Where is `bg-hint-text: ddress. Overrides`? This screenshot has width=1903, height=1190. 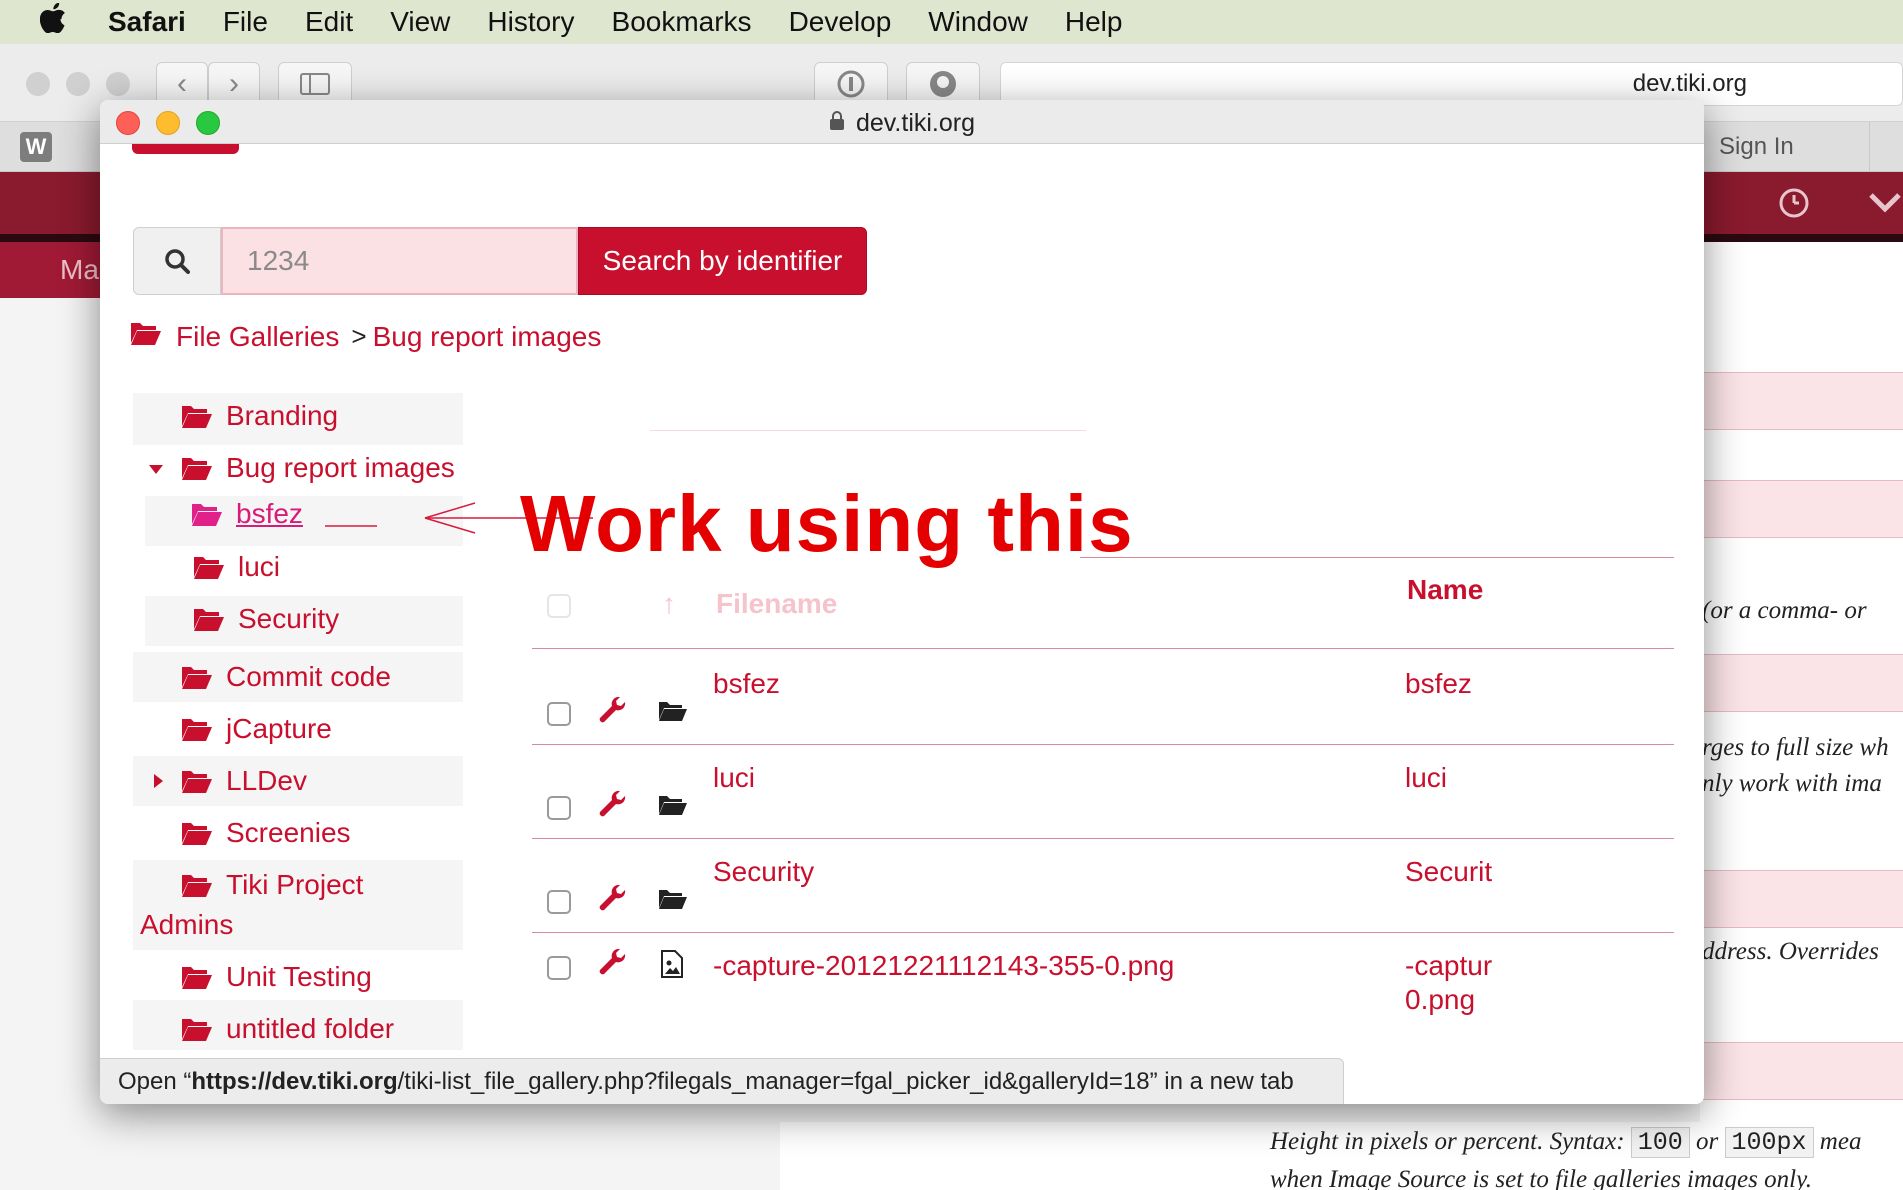
bg-hint-text: ddress. Overrides is located at coordinates (1790, 951).